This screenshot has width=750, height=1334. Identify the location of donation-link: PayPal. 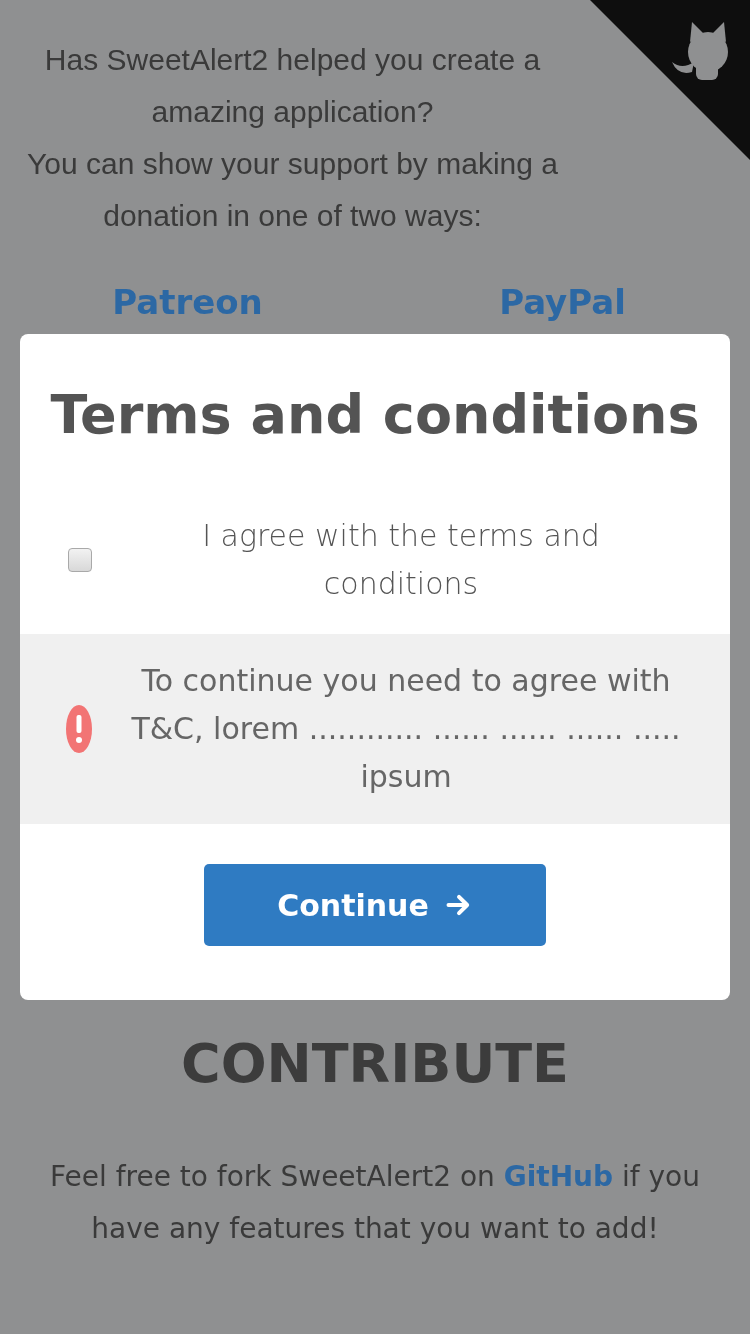
(562, 302).